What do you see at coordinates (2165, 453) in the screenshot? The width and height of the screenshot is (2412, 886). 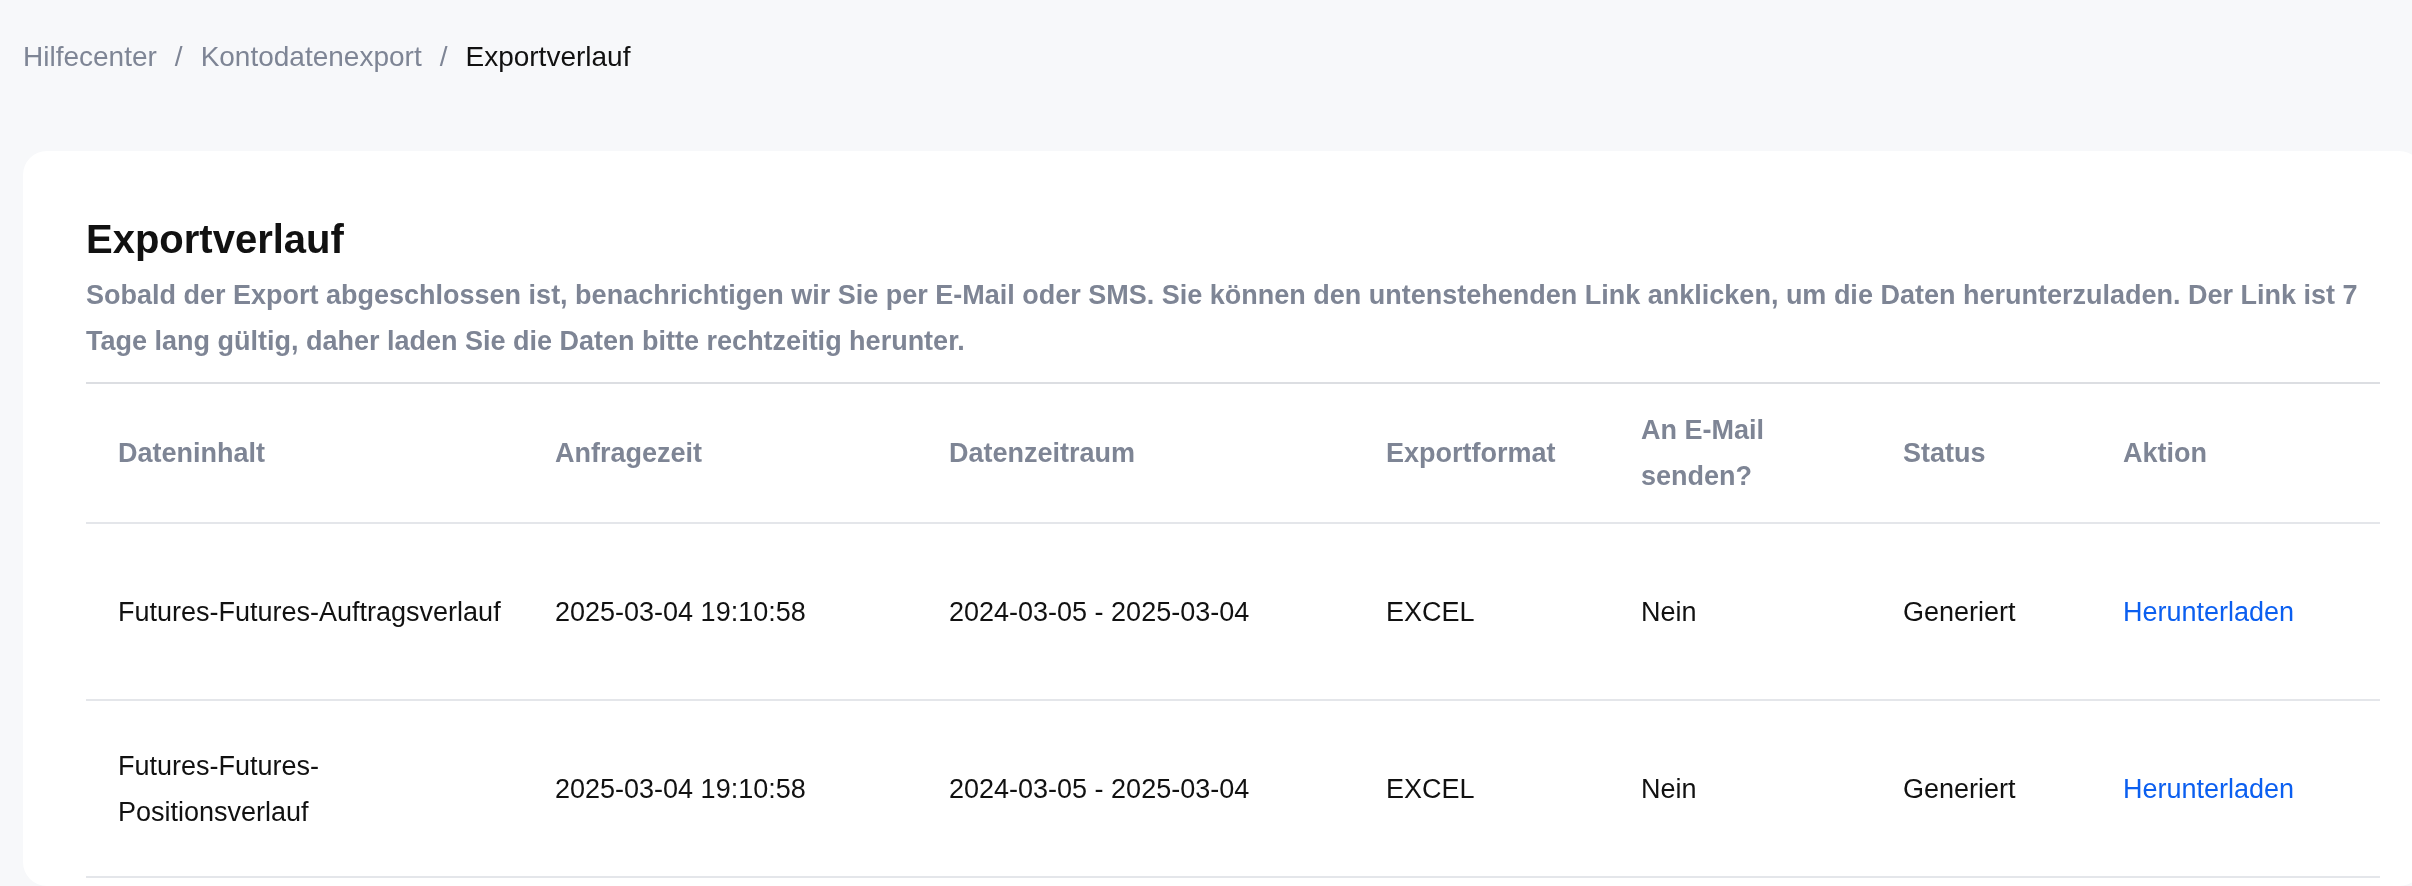 I see `column-header: Aktion` at bounding box center [2165, 453].